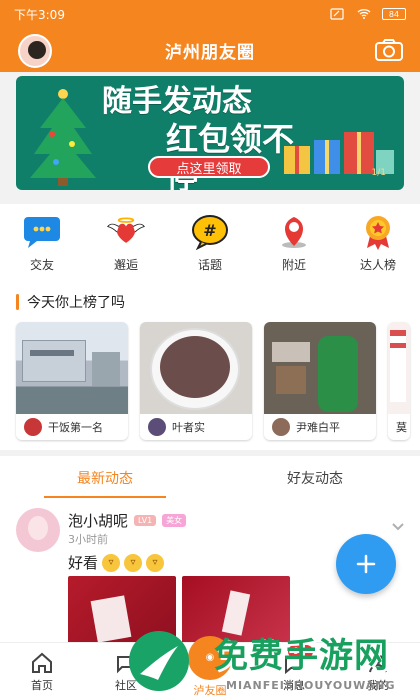 The image size is (420, 700). I want to click on card-user: 莫, so click(399, 427).